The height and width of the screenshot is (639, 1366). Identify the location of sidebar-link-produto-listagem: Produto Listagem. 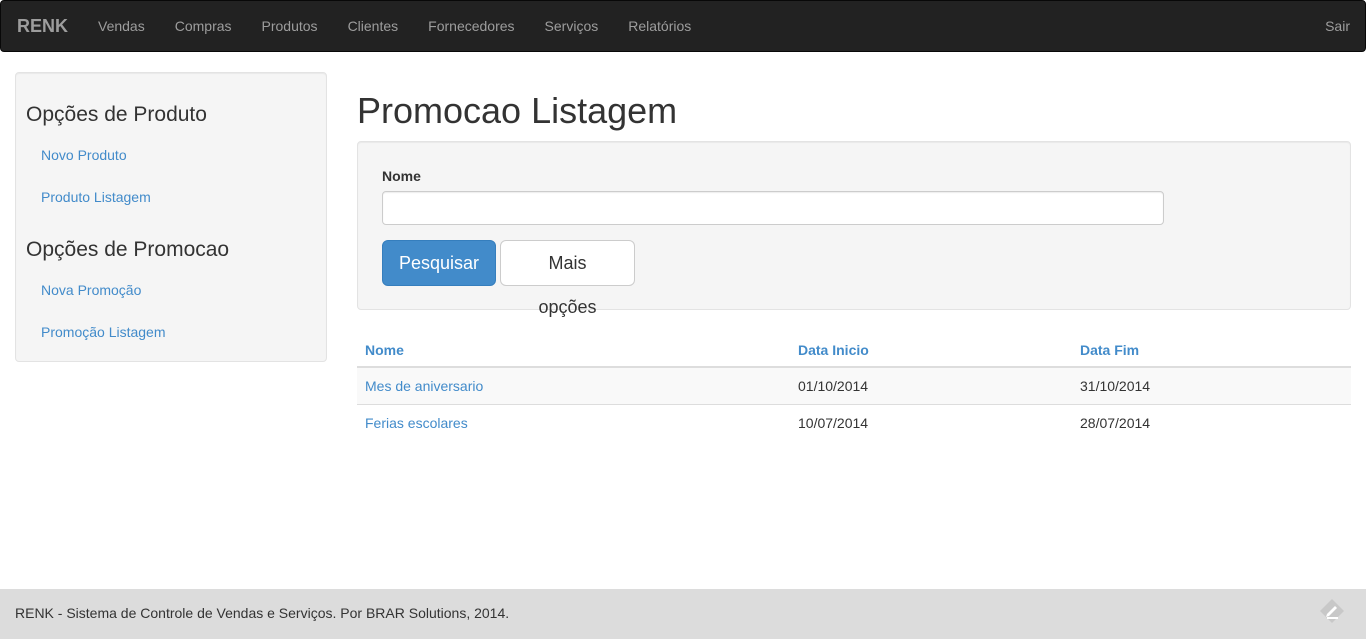
(96, 197).